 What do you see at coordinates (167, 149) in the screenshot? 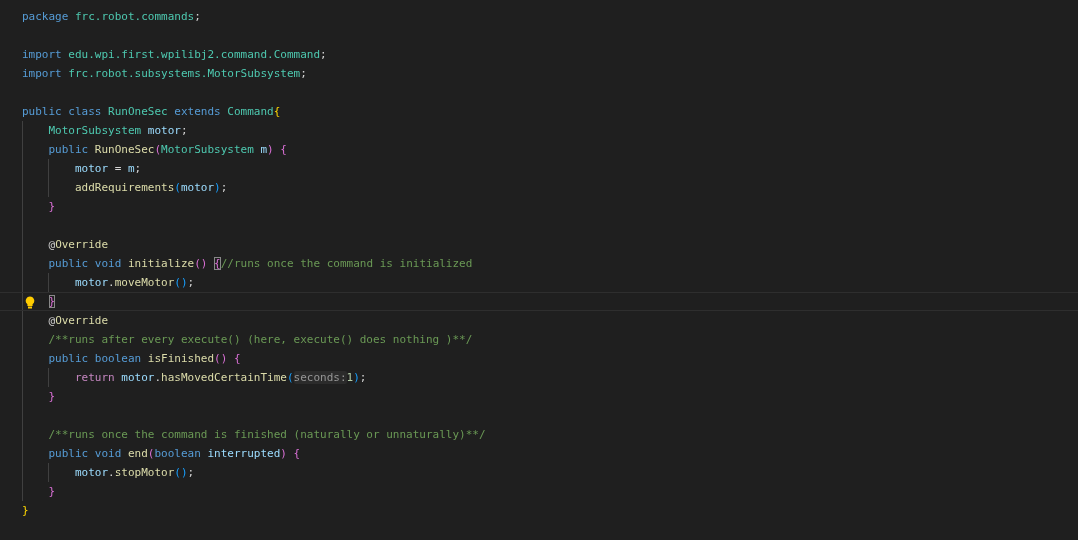
I see `code-line: public RunOneSec(MotorSubsystem m) {` at bounding box center [167, 149].